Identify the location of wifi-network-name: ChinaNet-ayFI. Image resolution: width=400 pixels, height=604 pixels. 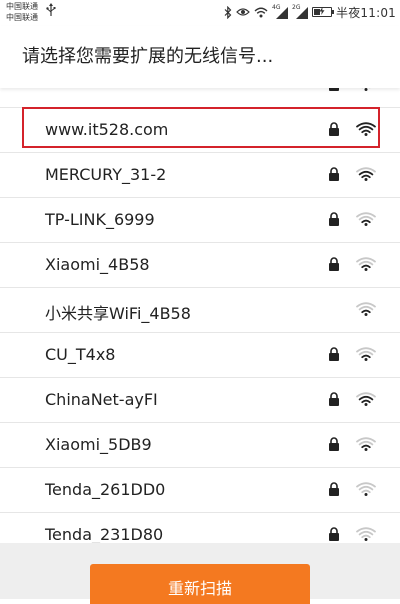
(101, 399).